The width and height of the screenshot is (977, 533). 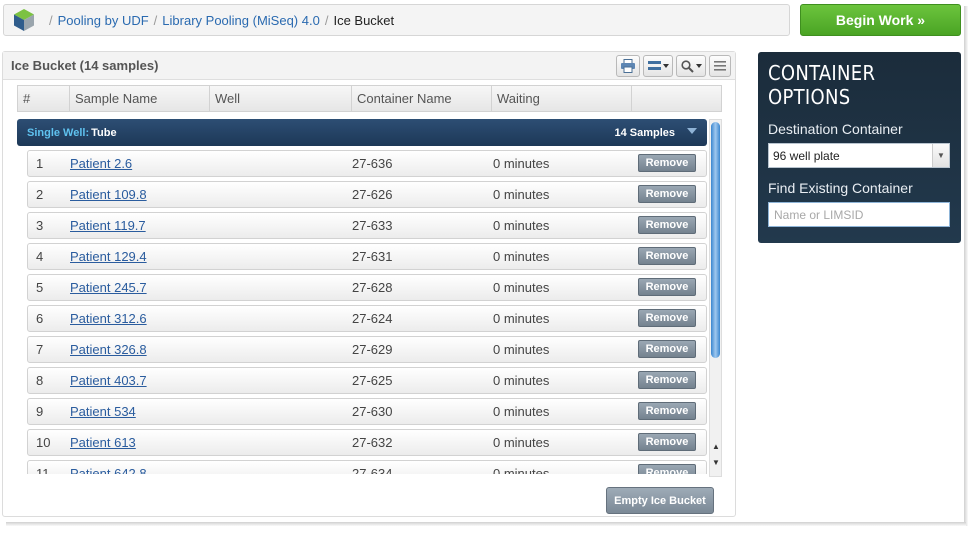 I want to click on breadcrumb-link-library-pooling: Library Pooling (MiSeq) 4.0, so click(x=241, y=20).